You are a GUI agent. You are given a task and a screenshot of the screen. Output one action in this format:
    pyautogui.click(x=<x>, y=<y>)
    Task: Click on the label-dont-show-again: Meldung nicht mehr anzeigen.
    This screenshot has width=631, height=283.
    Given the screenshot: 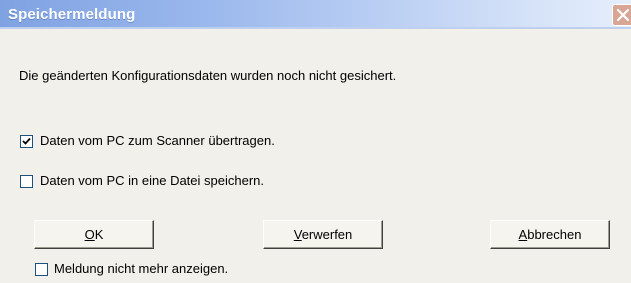 What is the action you would take?
    pyautogui.click(x=141, y=268)
    